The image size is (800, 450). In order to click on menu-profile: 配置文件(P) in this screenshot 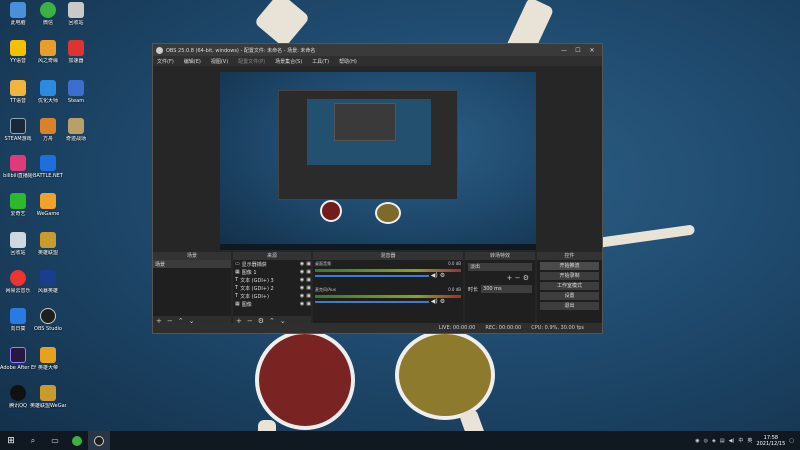, I will do `click(251, 61)`.